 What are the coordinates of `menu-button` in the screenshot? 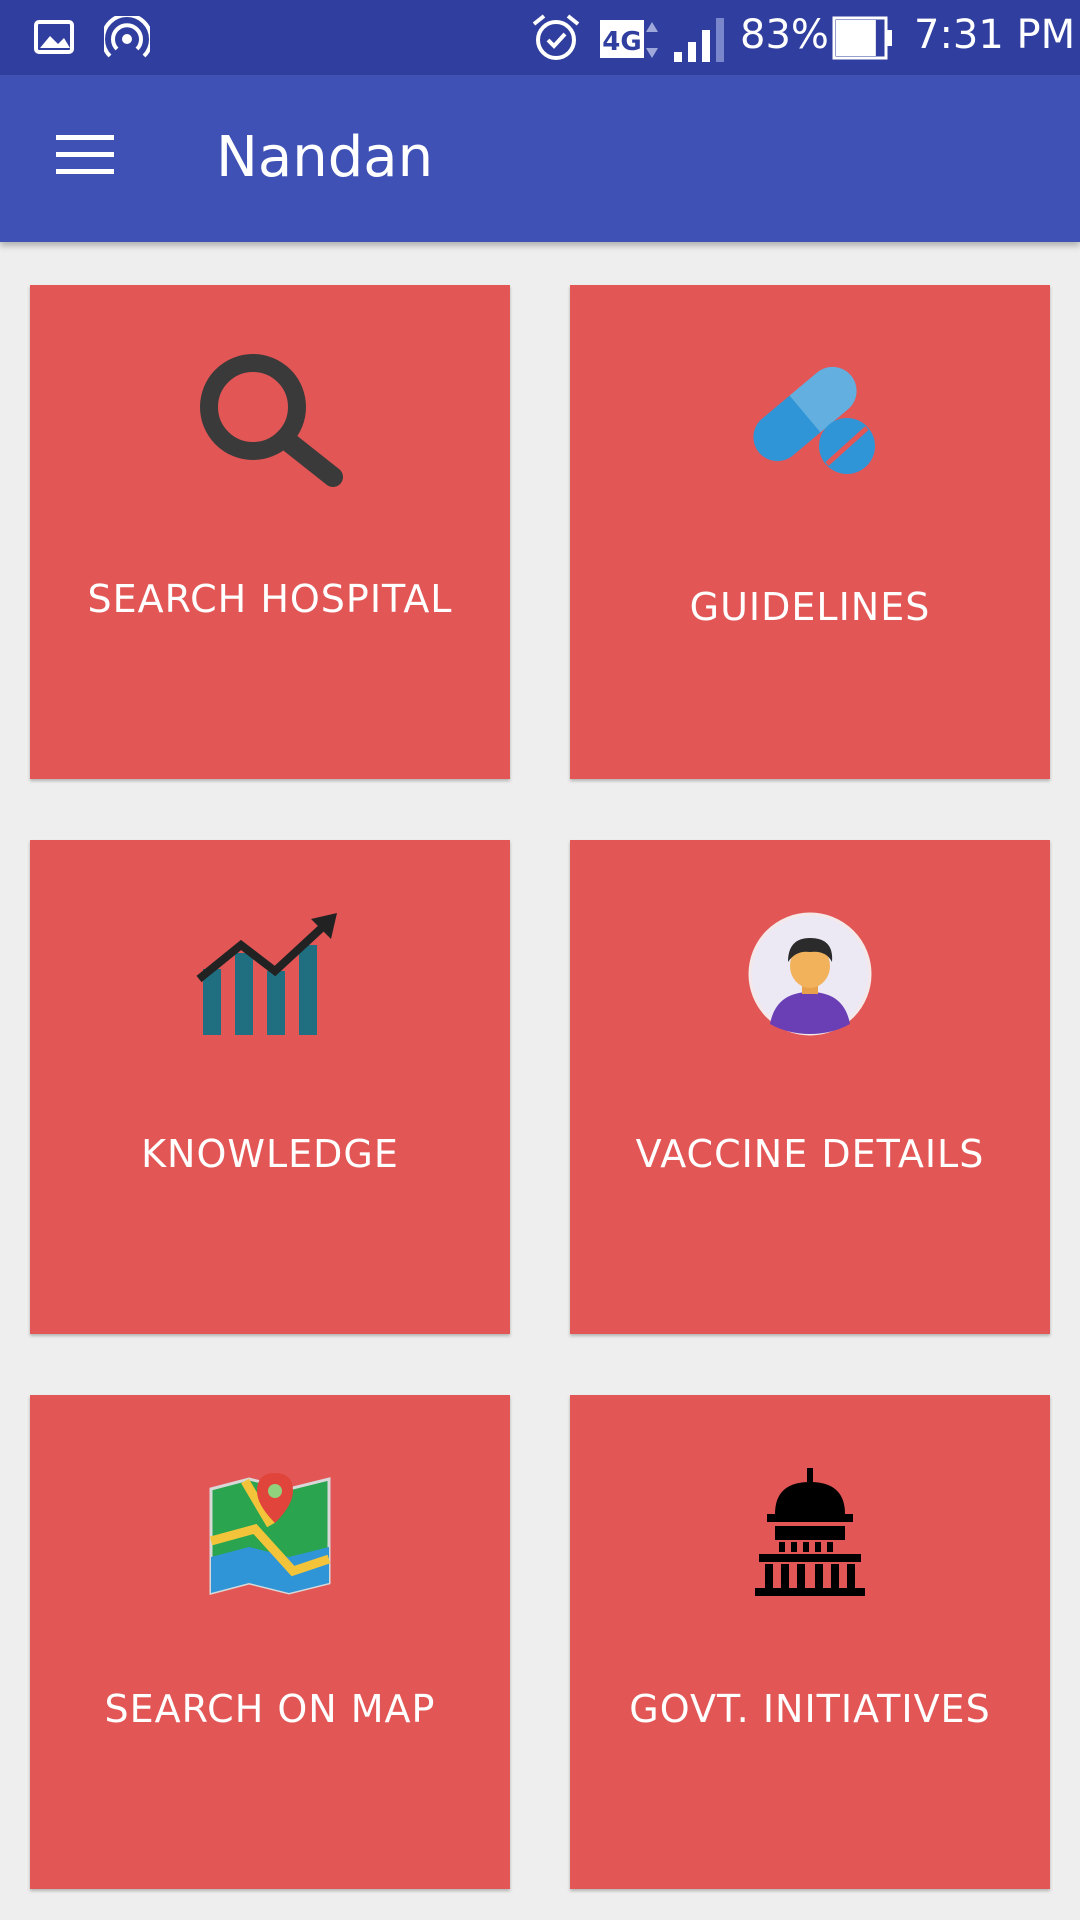 It's located at (85, 157).